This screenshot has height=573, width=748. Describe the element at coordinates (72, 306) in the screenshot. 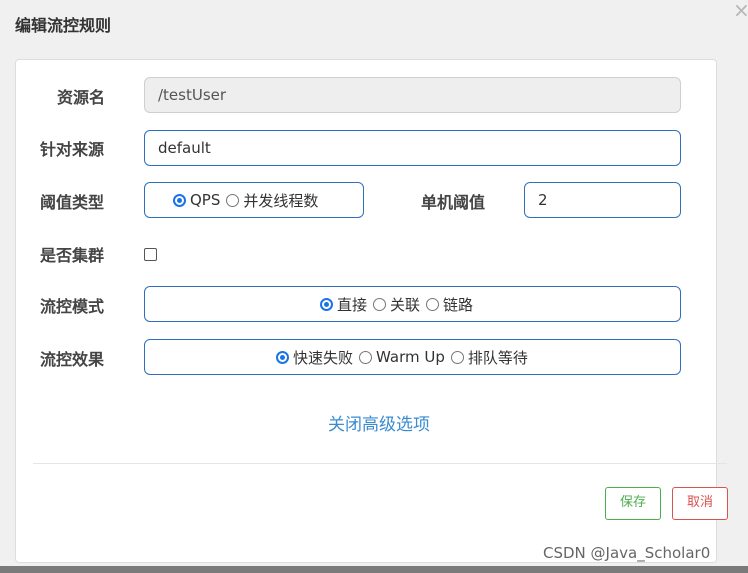

I see `strategy-label: 流控模式` at that location.